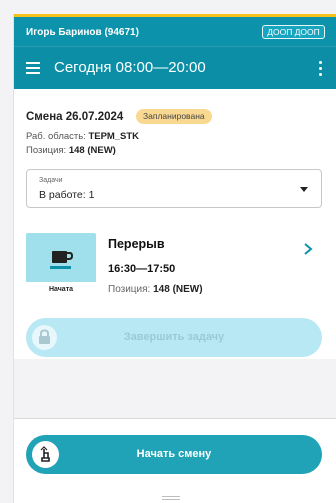 This screenshot has width=336, height=503. I want to click on finish-task-button: Завершить задачу, so click(174, 337).